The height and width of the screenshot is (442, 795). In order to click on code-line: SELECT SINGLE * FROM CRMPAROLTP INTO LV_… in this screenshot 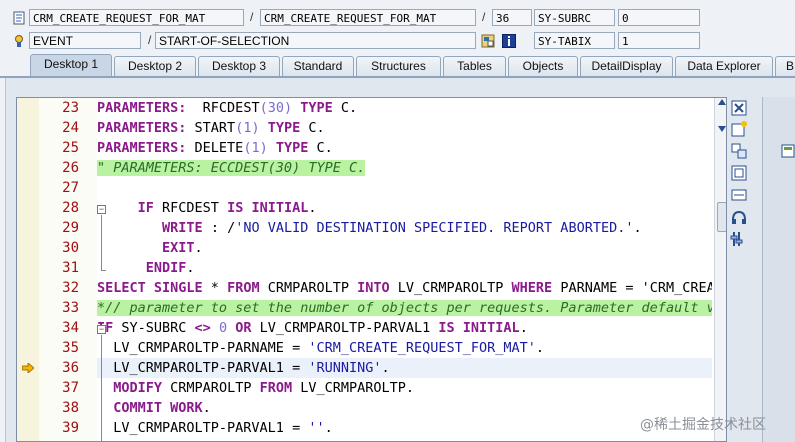, I will do `click(404, 288)`.